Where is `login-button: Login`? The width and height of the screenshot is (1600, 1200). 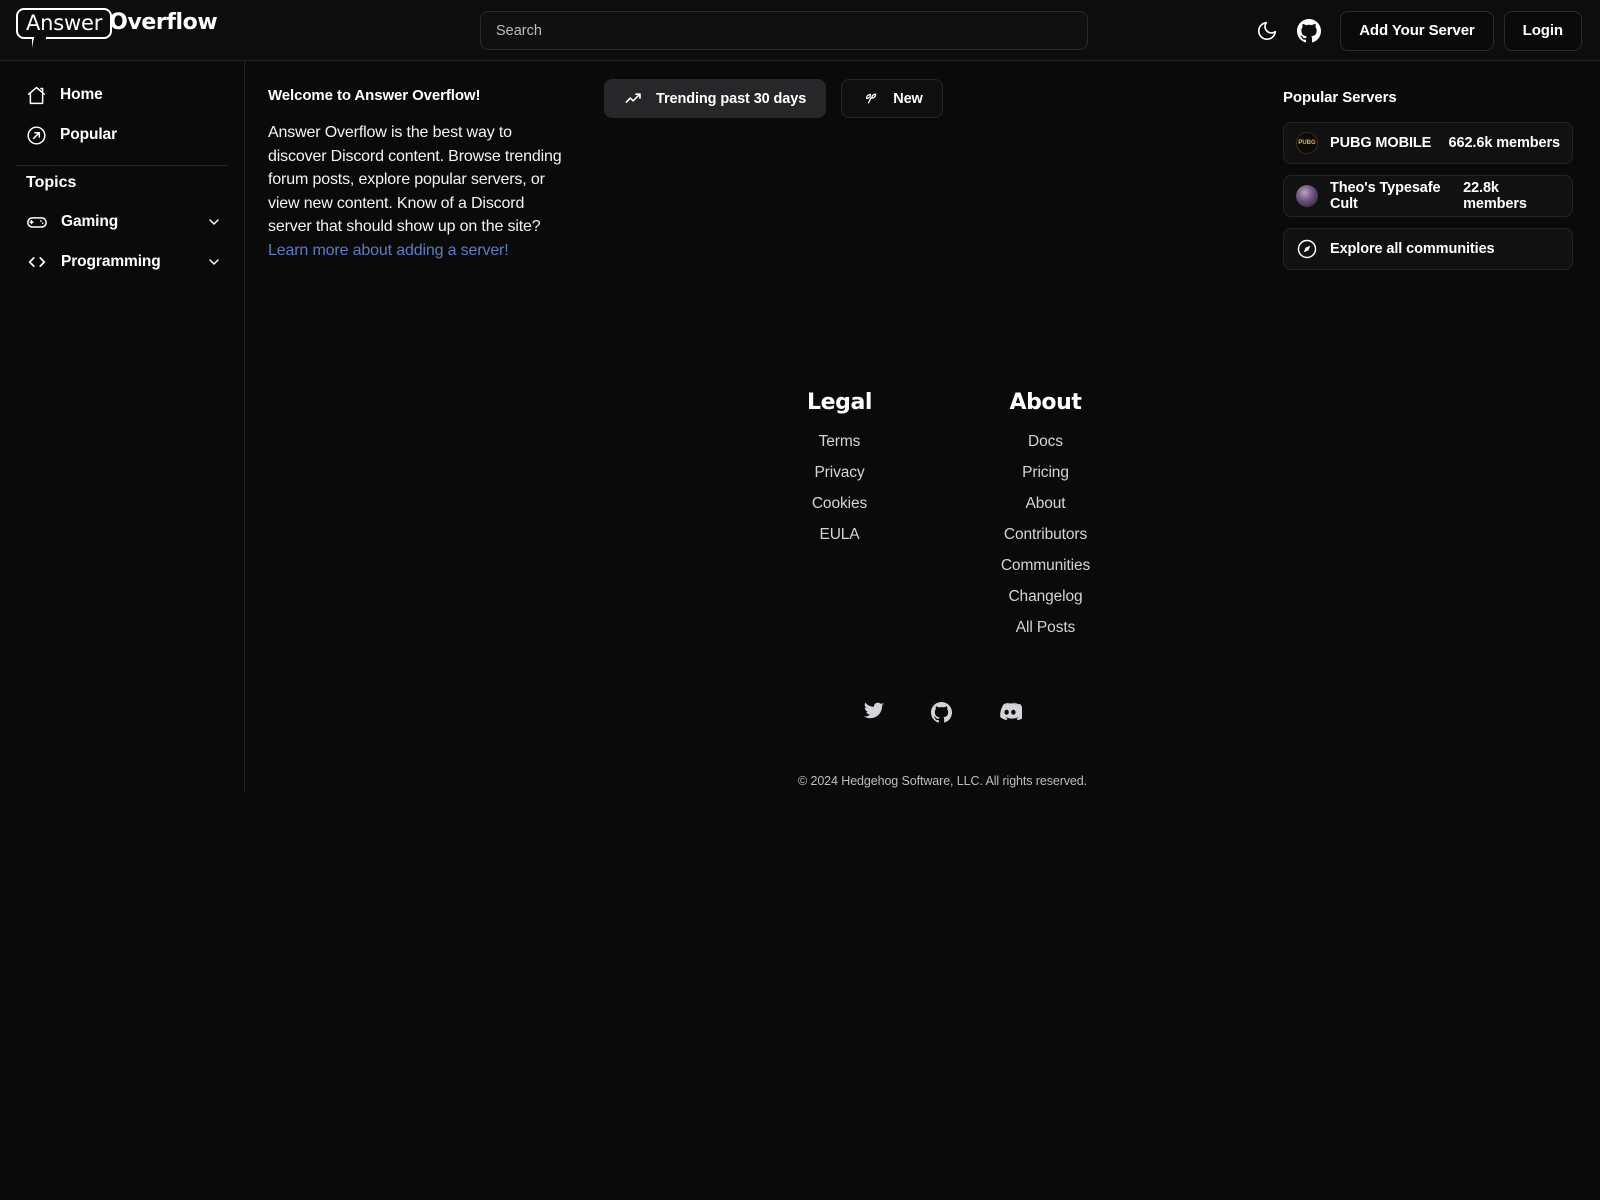
login-button: Login is located at coordinates (1542, 30).